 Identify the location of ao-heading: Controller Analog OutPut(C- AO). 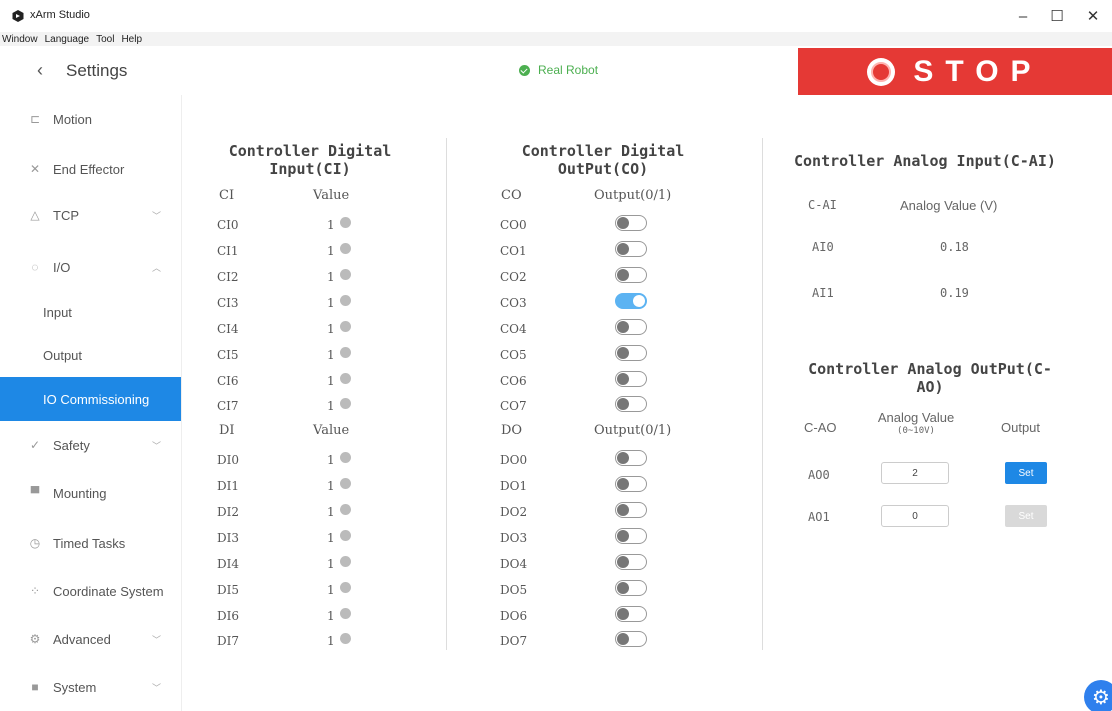
(930, 378).